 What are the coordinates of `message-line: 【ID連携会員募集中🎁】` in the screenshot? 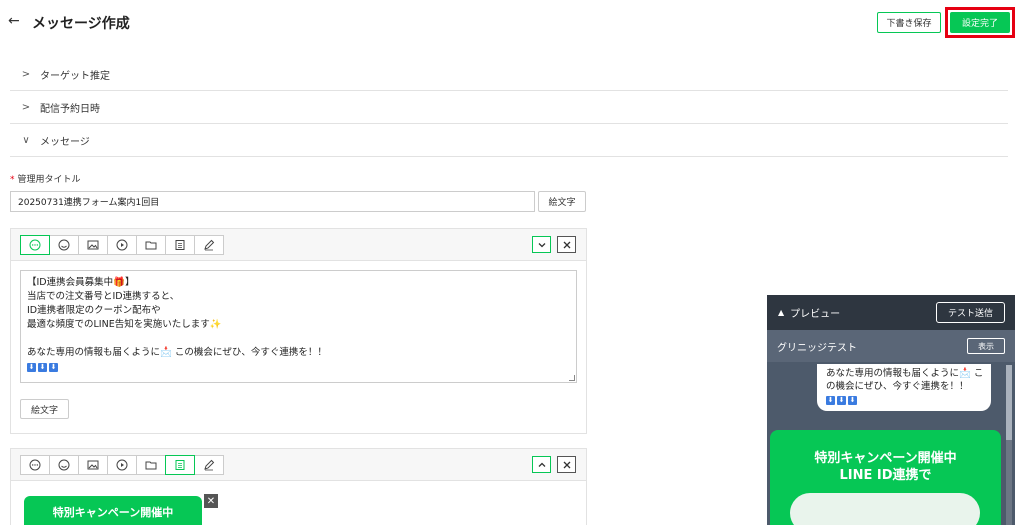 It's located at (81, 282).